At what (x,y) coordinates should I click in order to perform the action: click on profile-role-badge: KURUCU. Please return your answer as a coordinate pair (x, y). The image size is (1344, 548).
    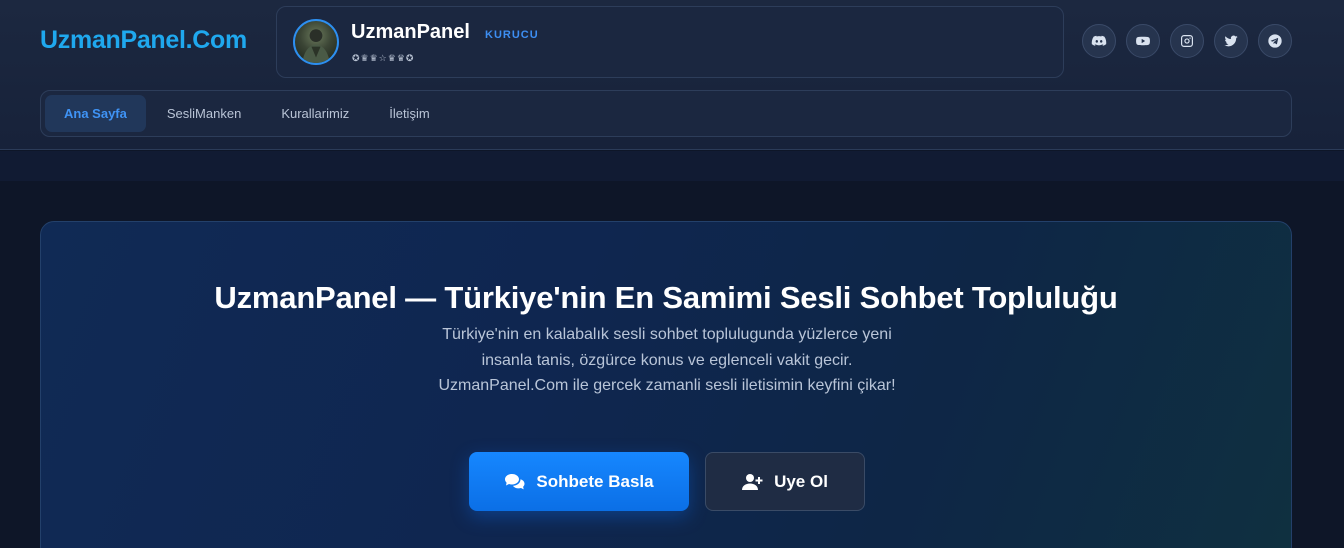
    Looking at the image, I should click on (512, 35).